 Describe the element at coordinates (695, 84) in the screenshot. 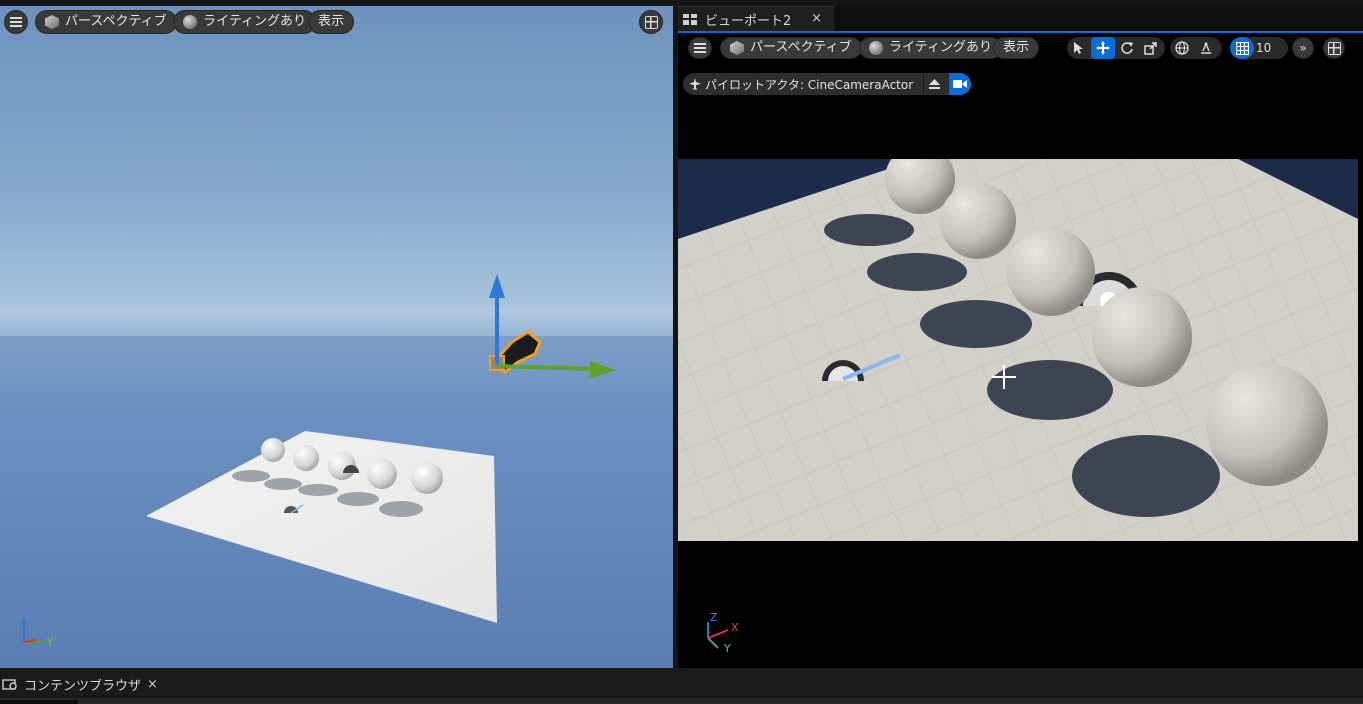

I see `airplane-icon` at that location.